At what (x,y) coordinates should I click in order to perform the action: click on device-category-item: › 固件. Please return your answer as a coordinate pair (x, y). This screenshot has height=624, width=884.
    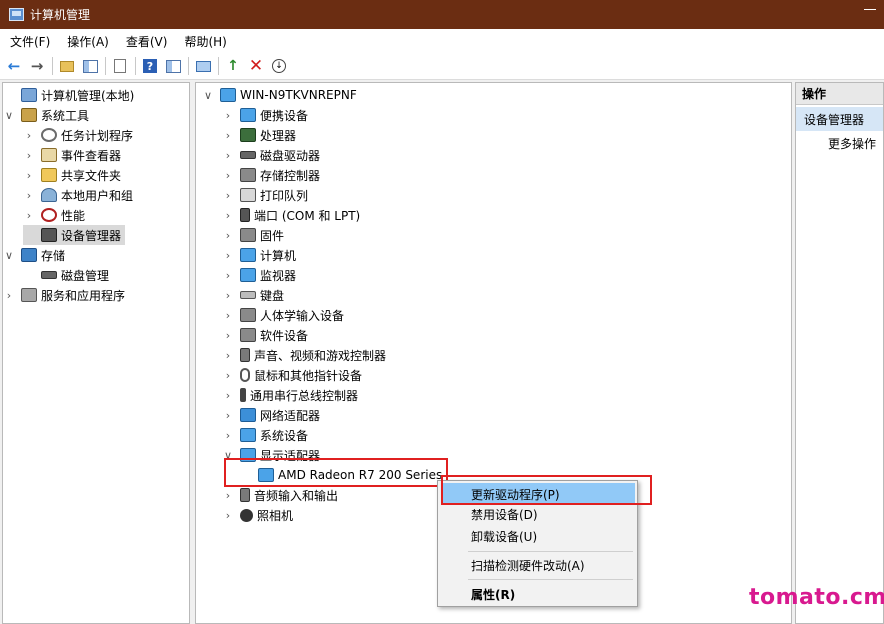
    Looking at the image, I should click on (253, 235).